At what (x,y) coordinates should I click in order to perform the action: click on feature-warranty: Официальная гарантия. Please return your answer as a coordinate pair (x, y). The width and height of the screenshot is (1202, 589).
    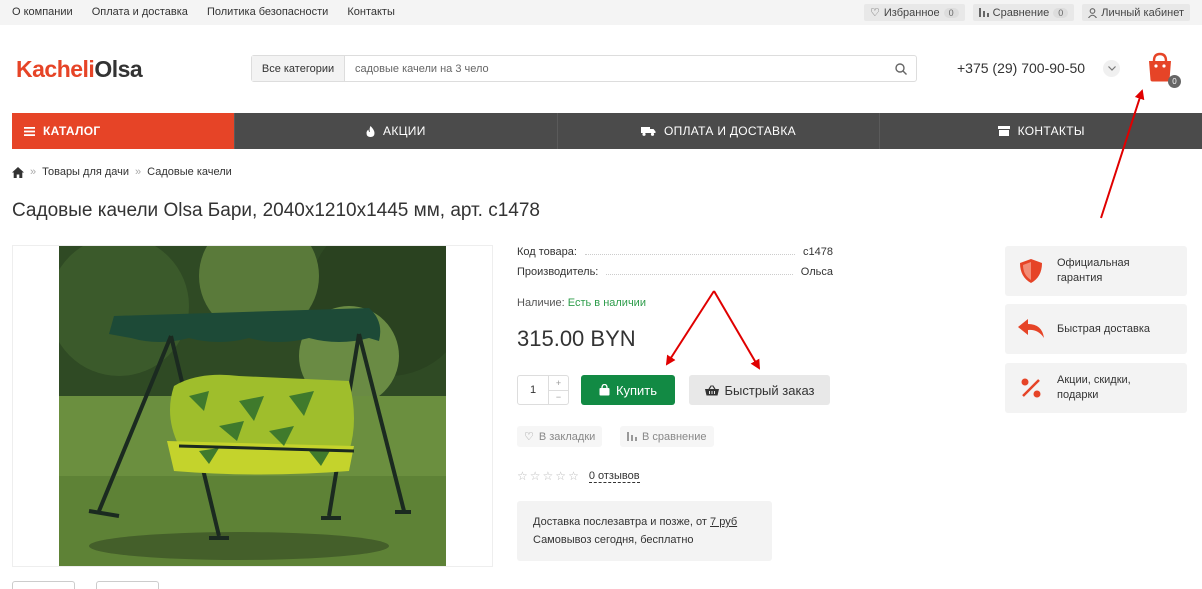
    Looking at the image, I should click on (1096, 271).